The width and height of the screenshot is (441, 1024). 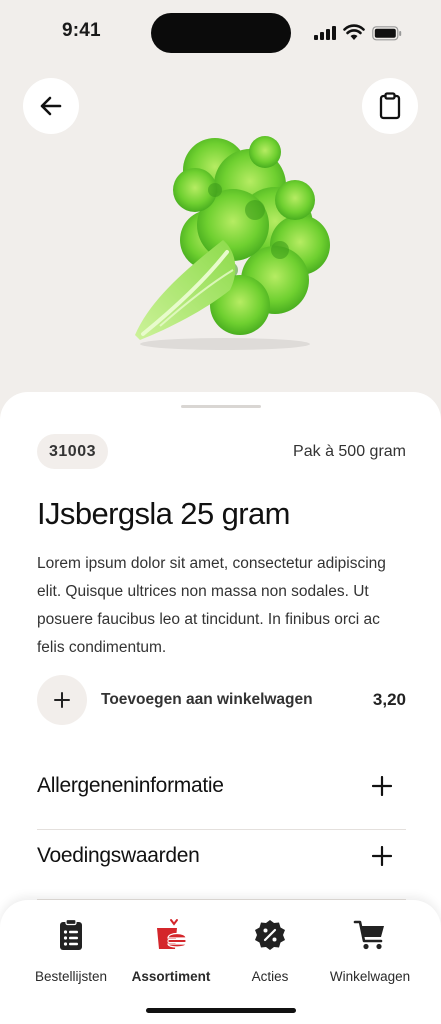 What do you see at coordinates (118, 855) in the screenshot?
I see `accordion-label: Voedingswaarden` at bounding box center [118, 855].